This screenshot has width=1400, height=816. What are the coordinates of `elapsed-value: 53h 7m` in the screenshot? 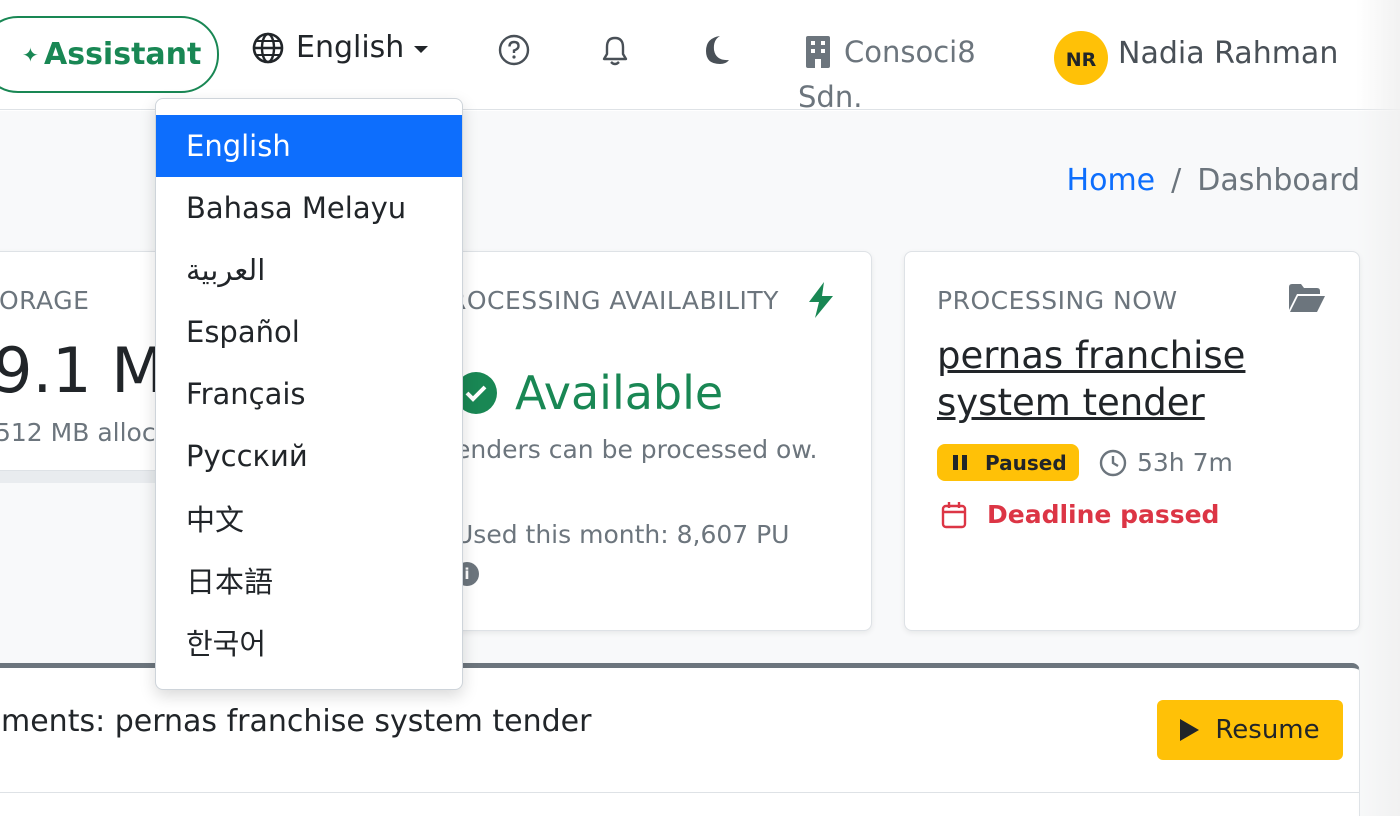 It's located at (1185, 462).